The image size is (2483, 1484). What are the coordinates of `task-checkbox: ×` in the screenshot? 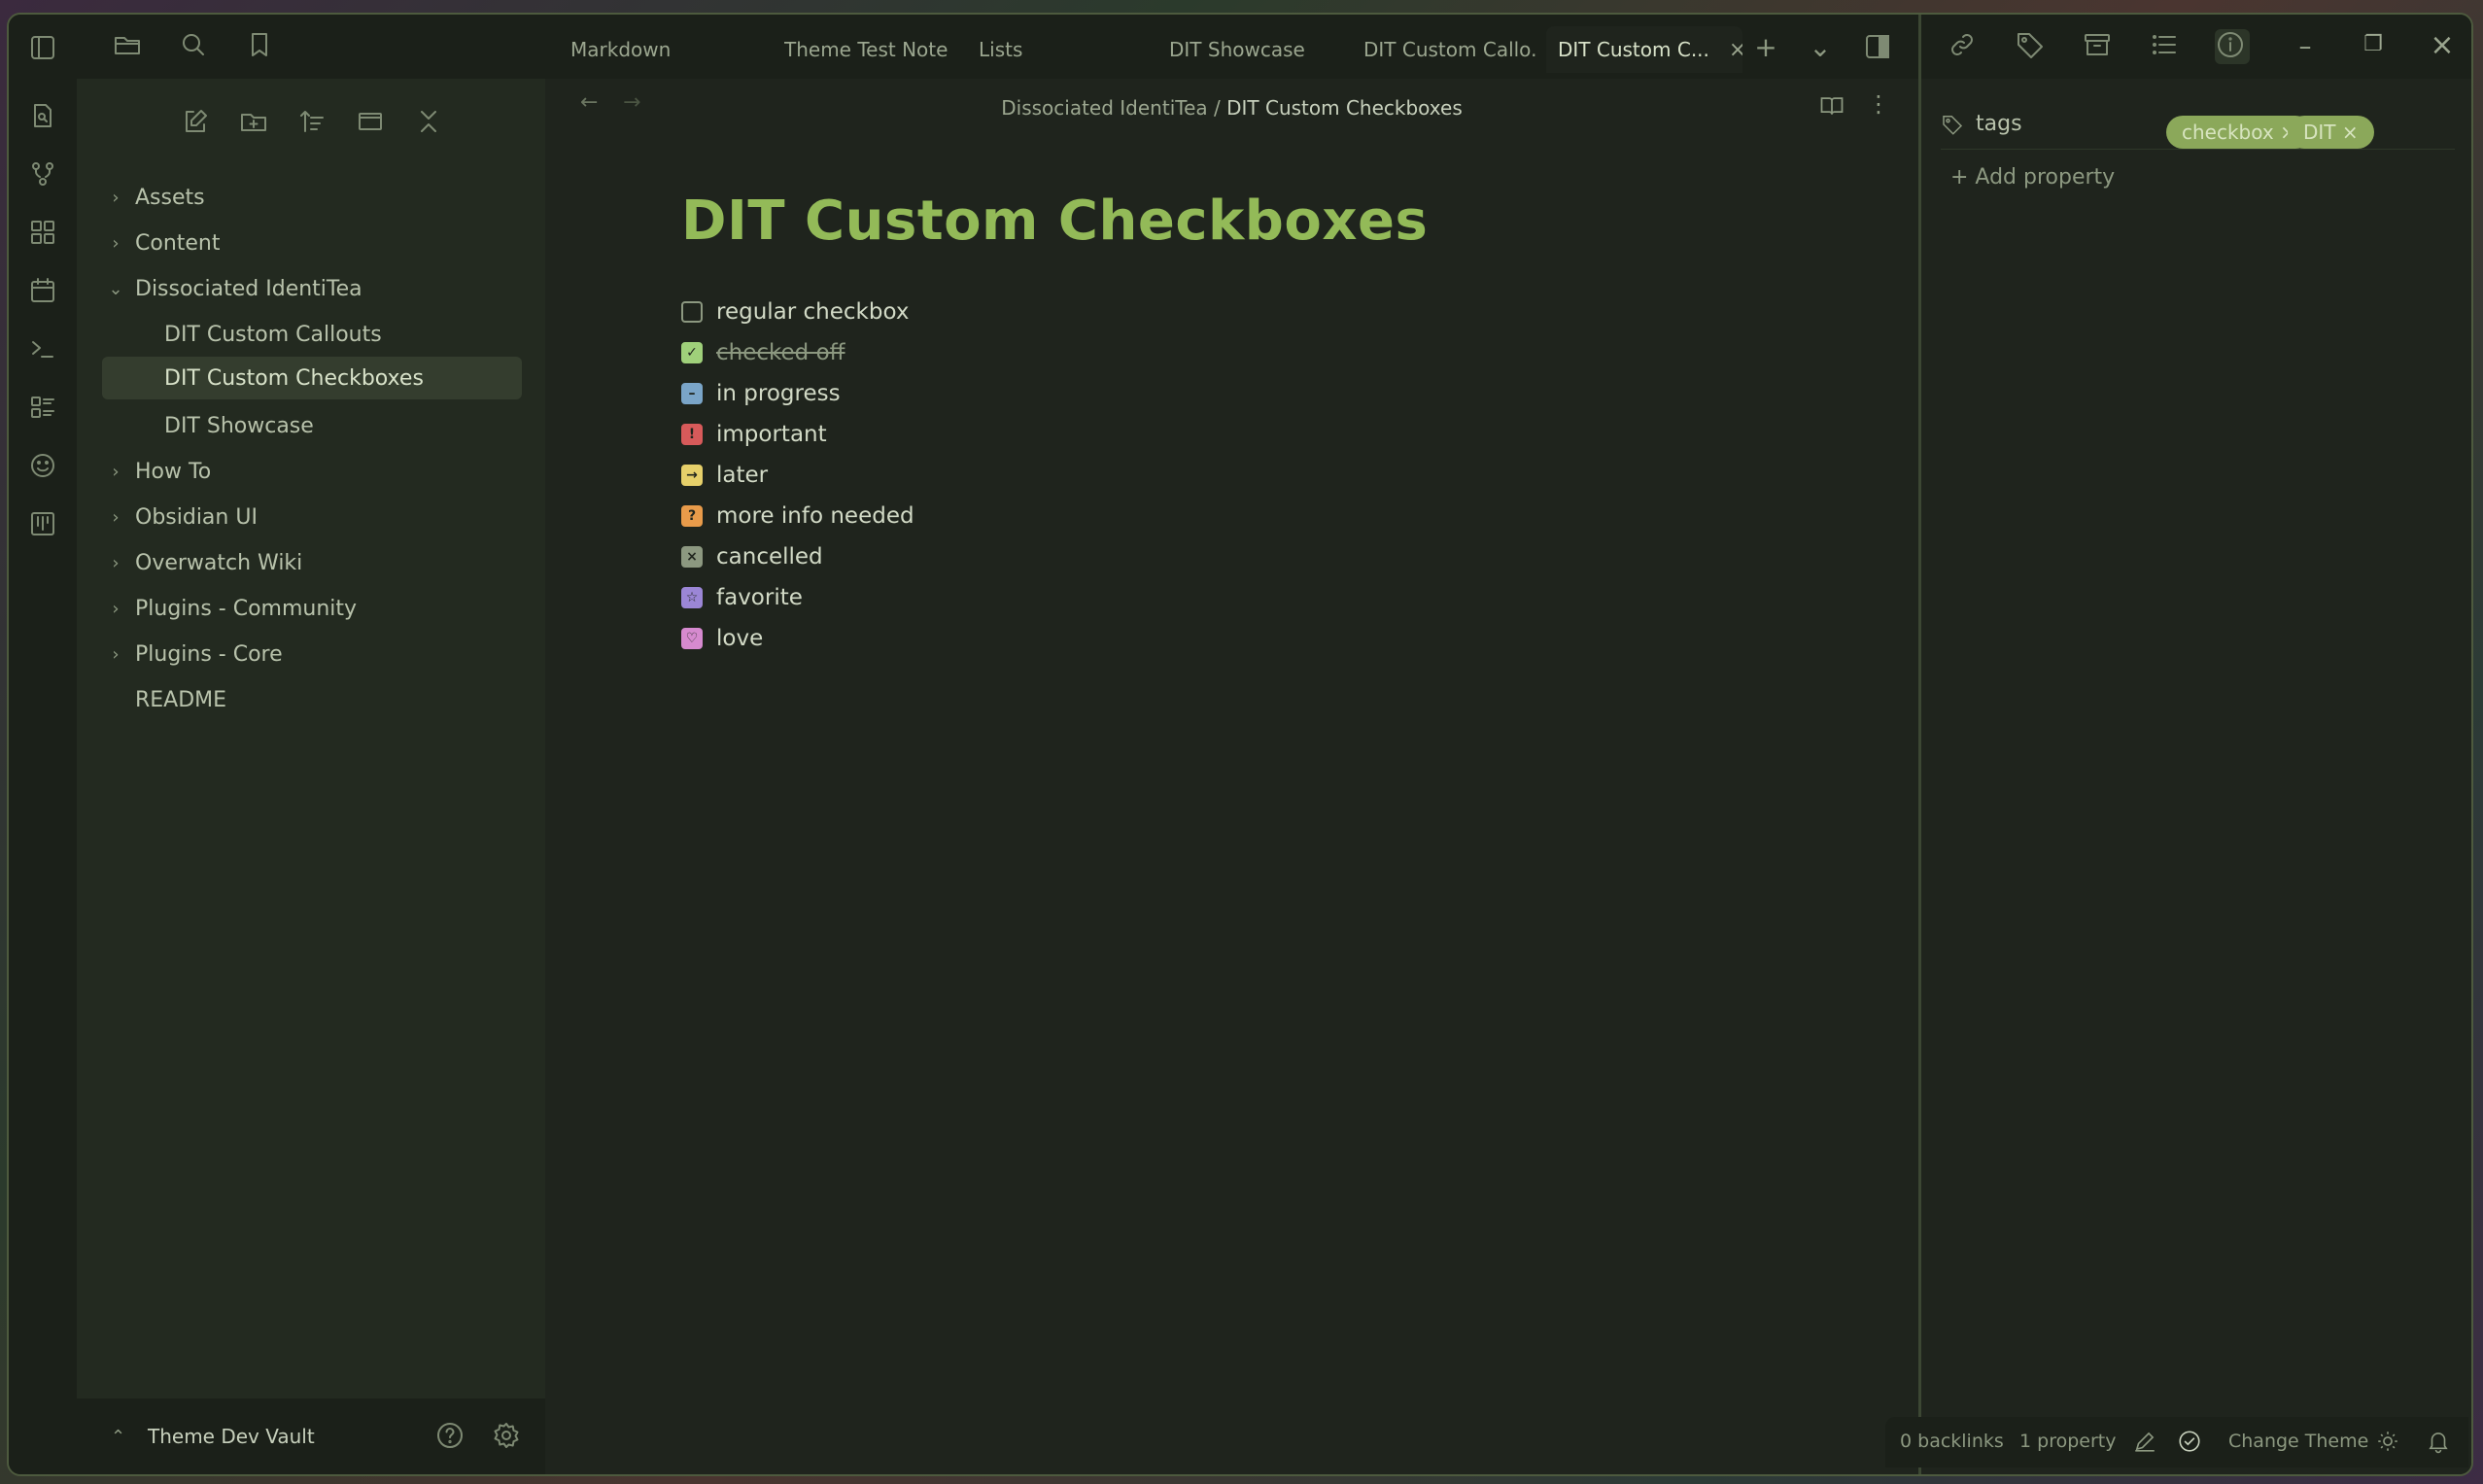 It's located at (692, 557).